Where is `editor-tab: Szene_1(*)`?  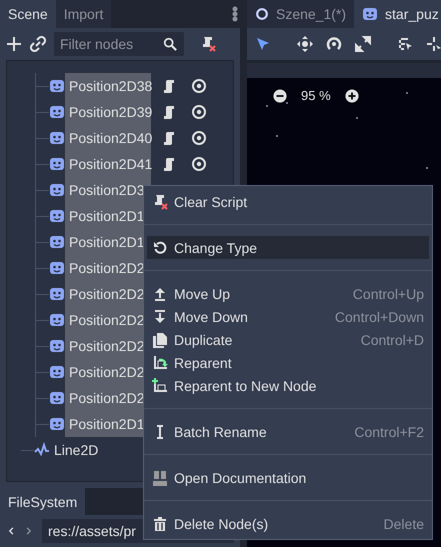
editor-tab: Szene_1(*) is located at coordinates (300, 14).